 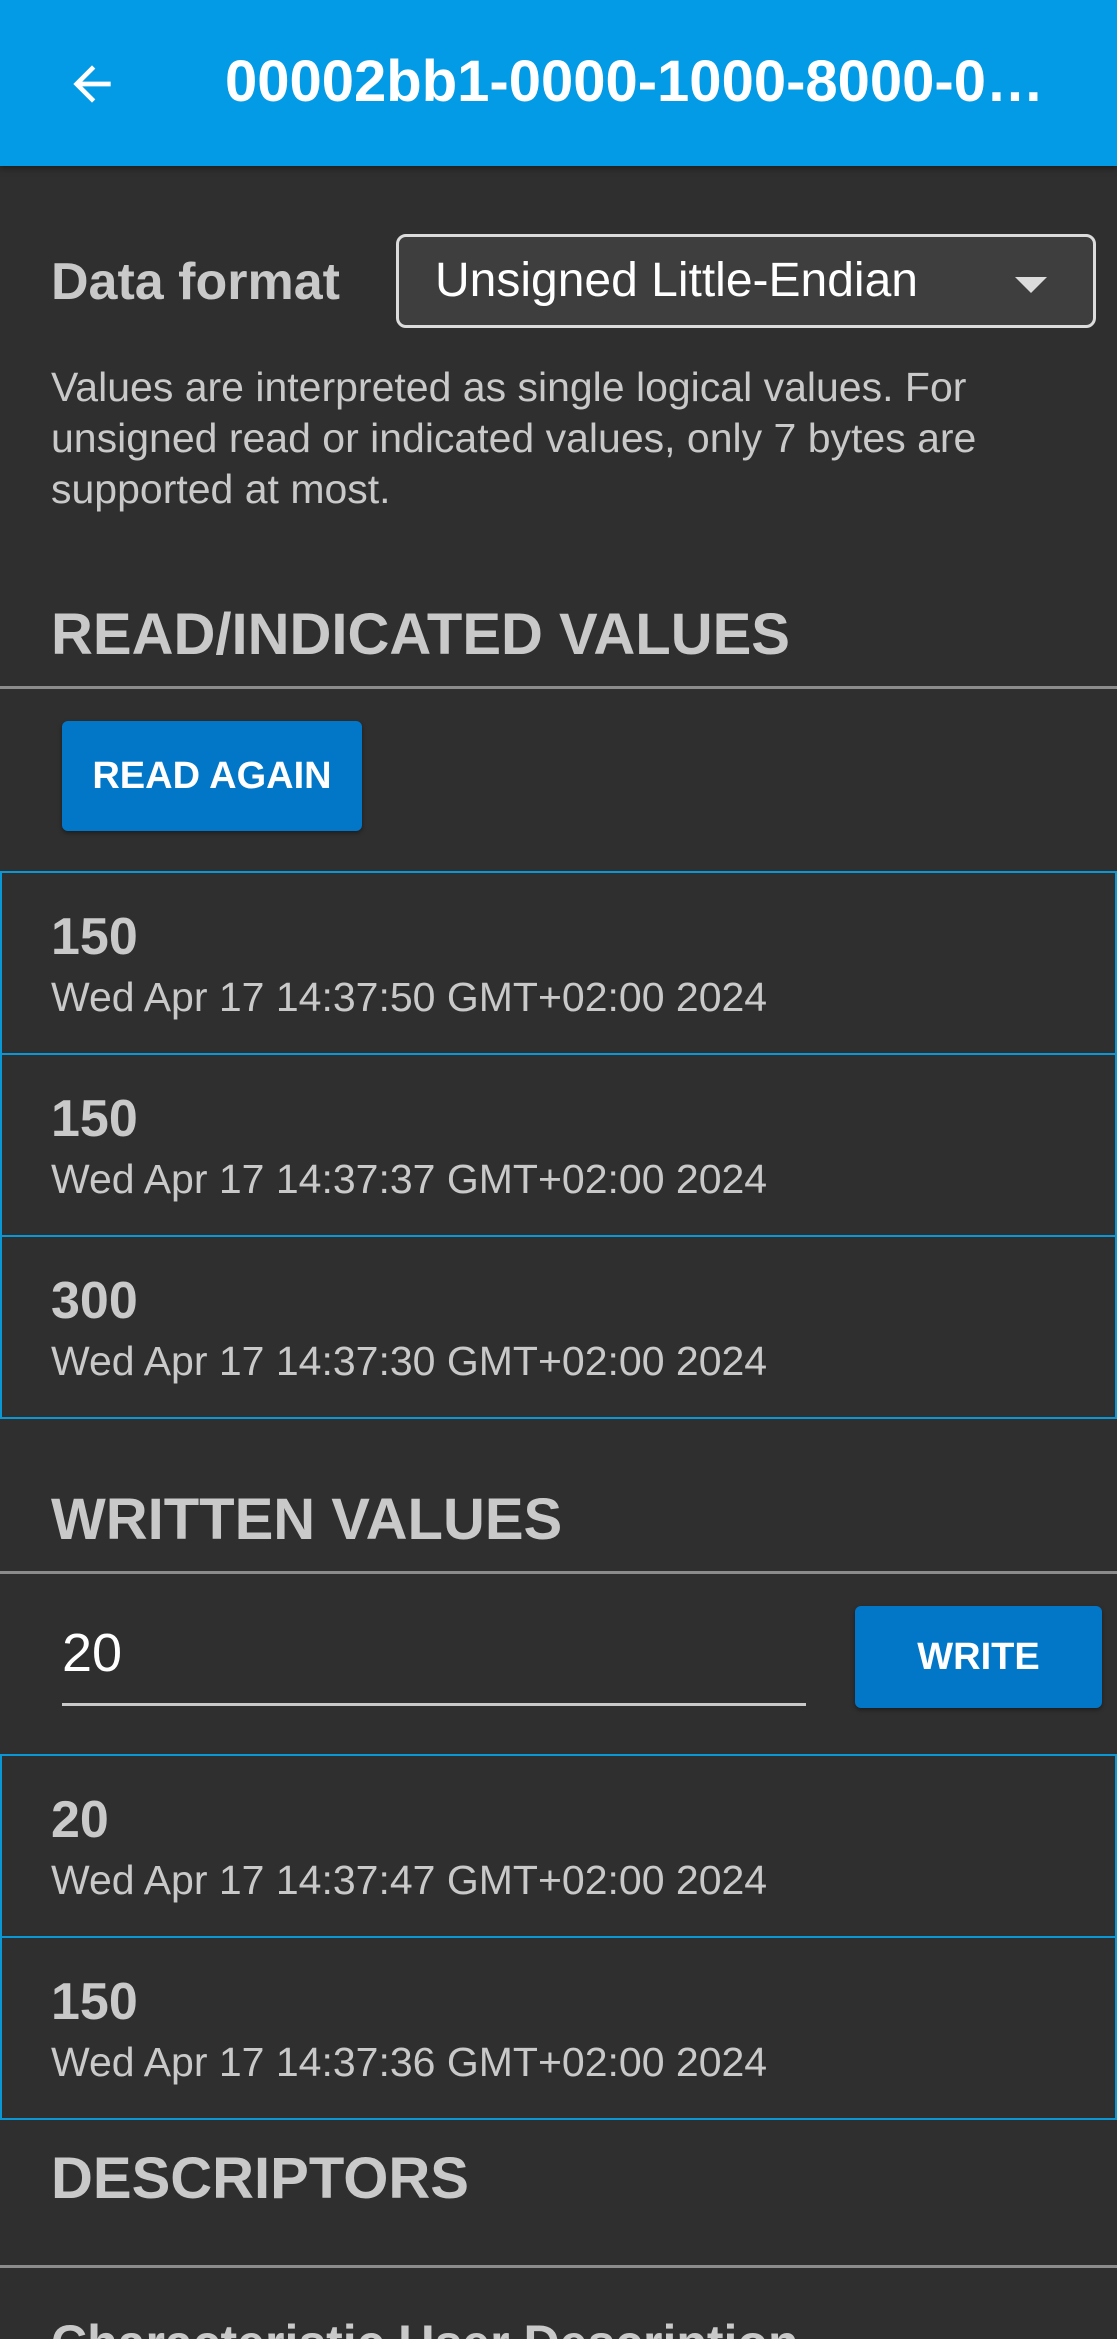 What do you see at coordinates (212, 776) in the screenshot?
I see `read-again-button: READ AGAIN` at bounding box center [212, 776].